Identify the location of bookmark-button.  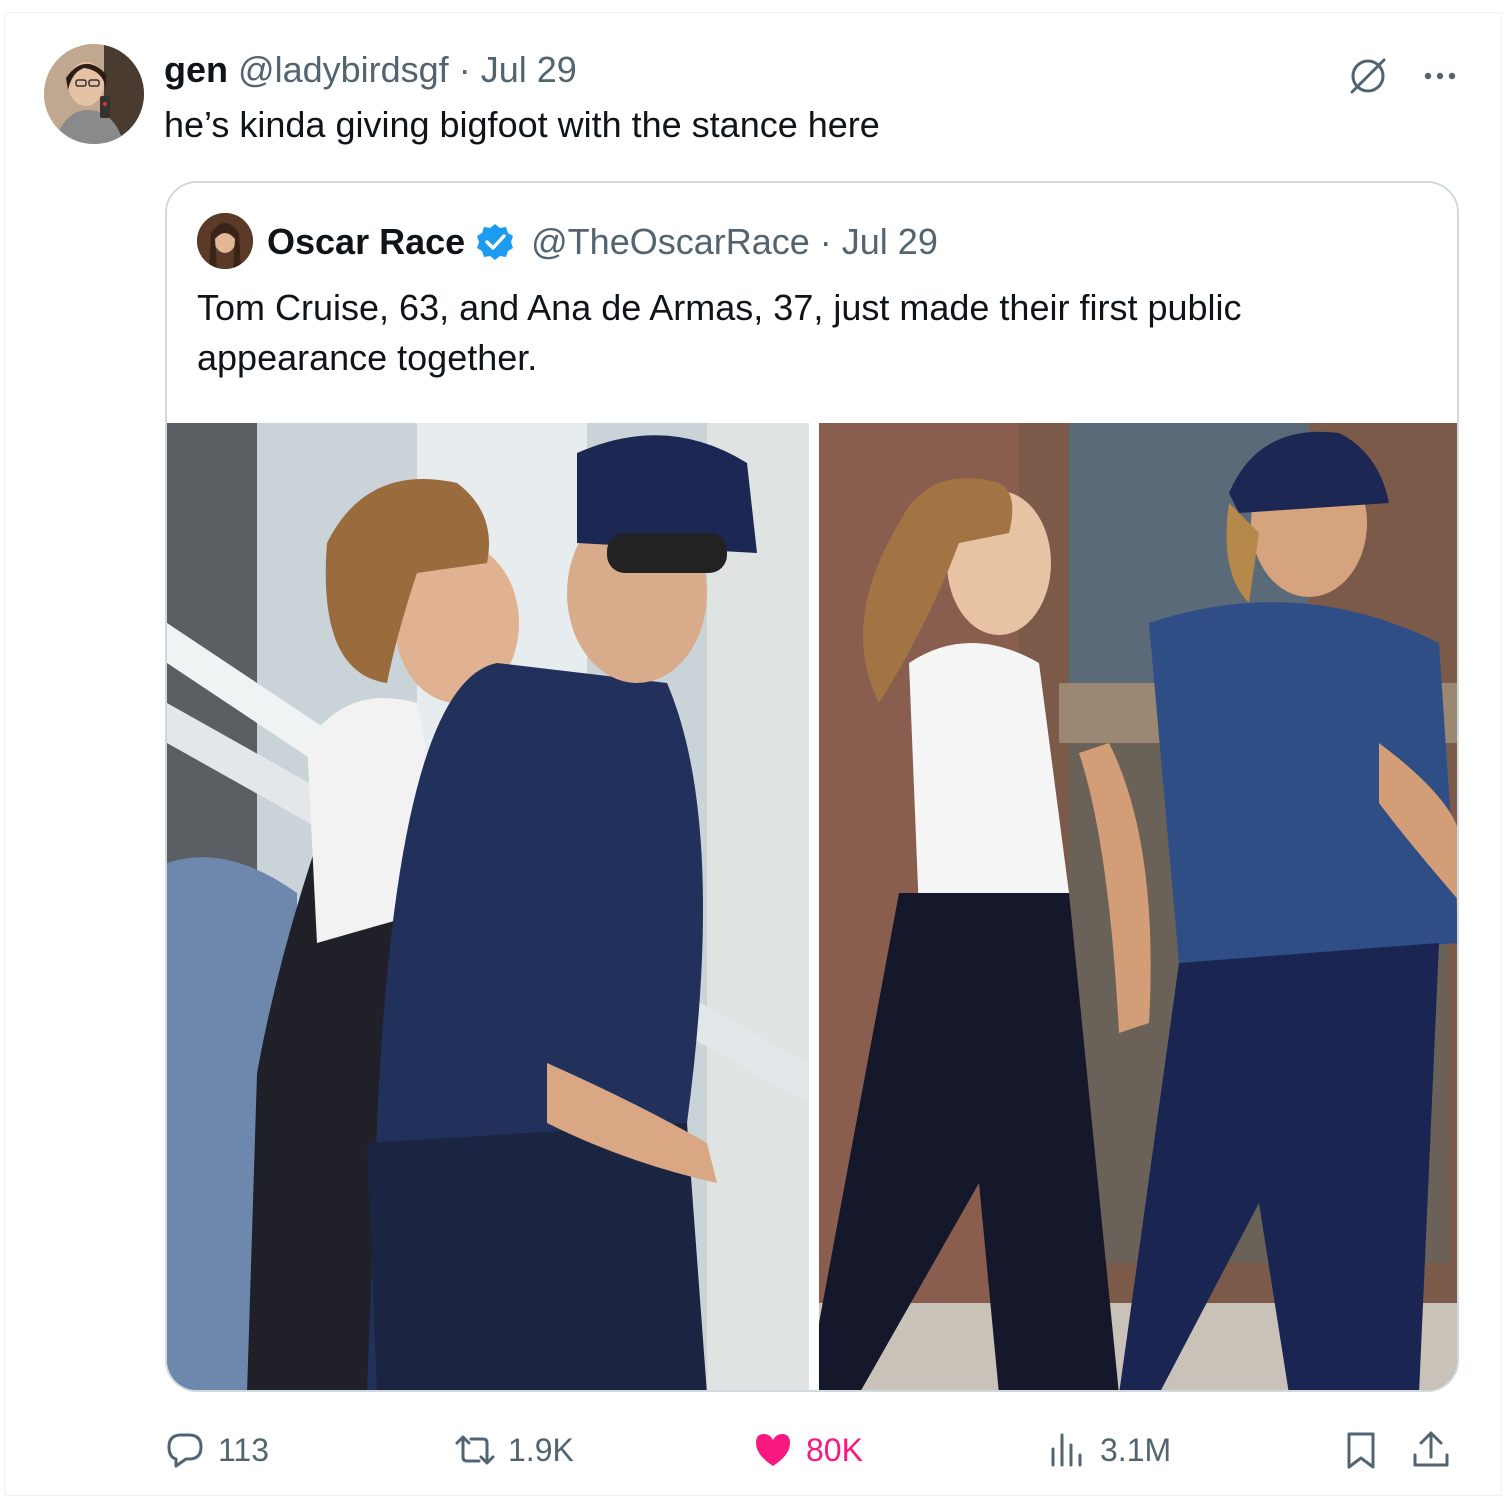
(1361, 1450).